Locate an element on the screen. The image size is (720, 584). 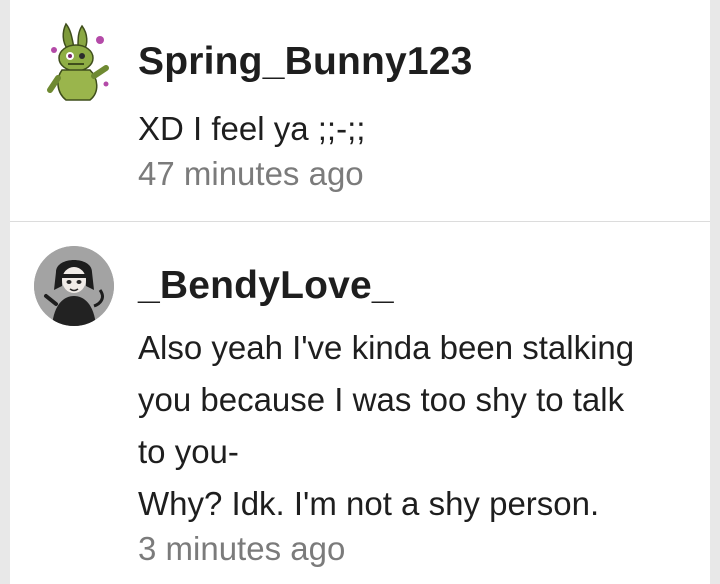
comment-timestamp: 3 minutes ago is located at coordinates (242, 548).